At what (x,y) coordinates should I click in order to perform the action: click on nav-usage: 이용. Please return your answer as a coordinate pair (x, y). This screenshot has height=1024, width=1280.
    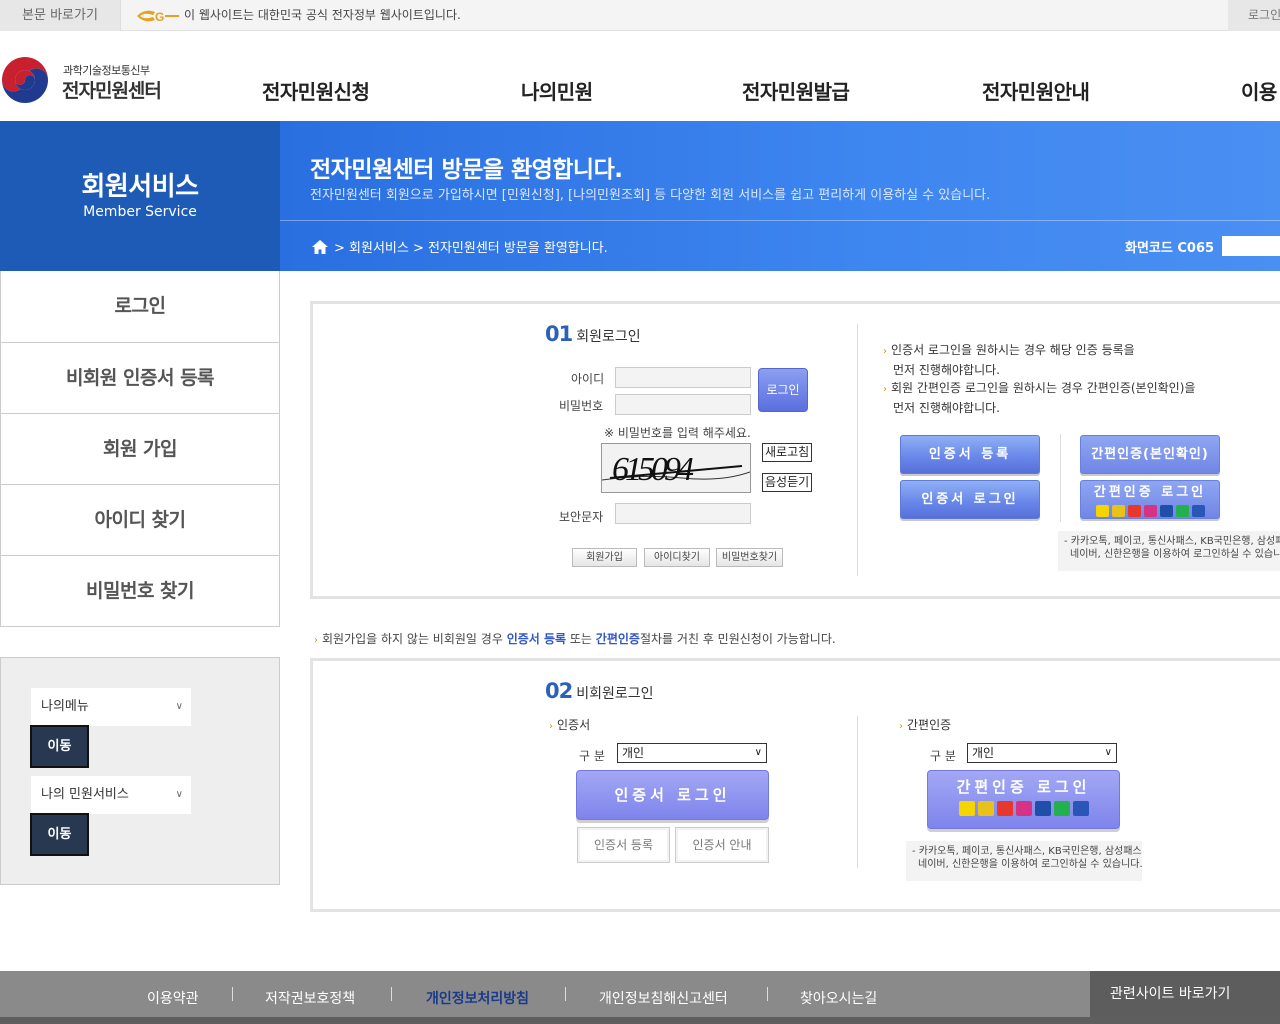
    Looking at the image, I should click on (1259, 90).